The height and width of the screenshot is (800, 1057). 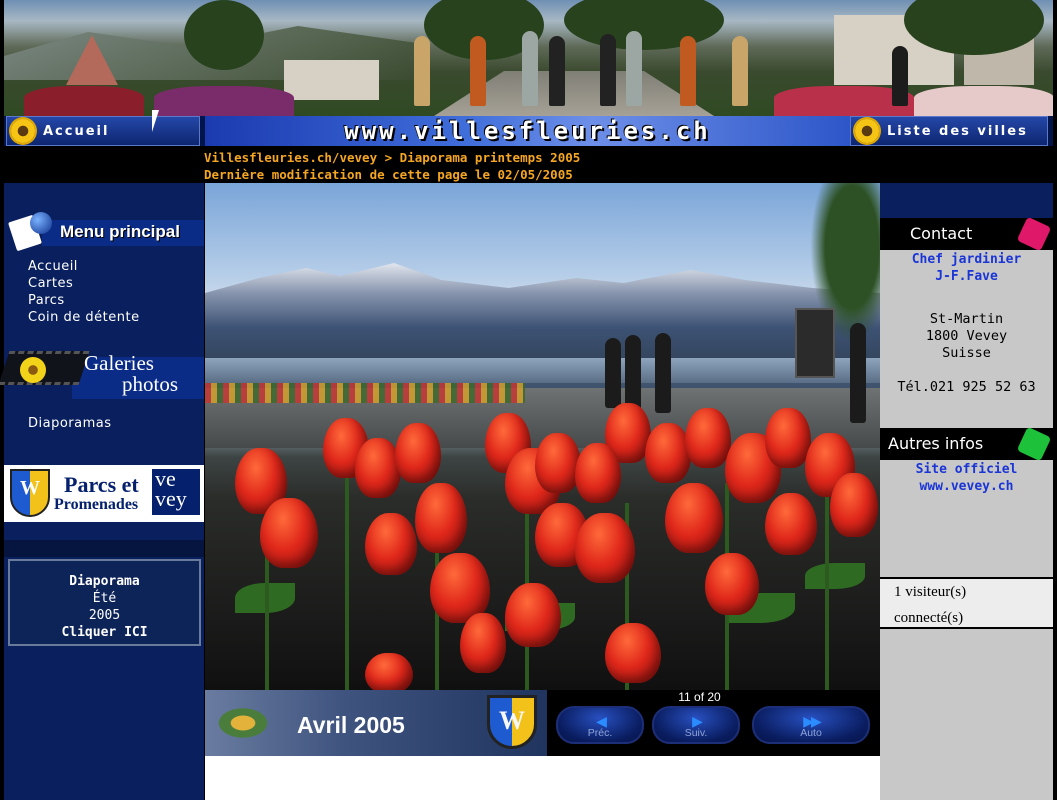 I want to click on next-label: Suiv., so click(x=696, y=733).